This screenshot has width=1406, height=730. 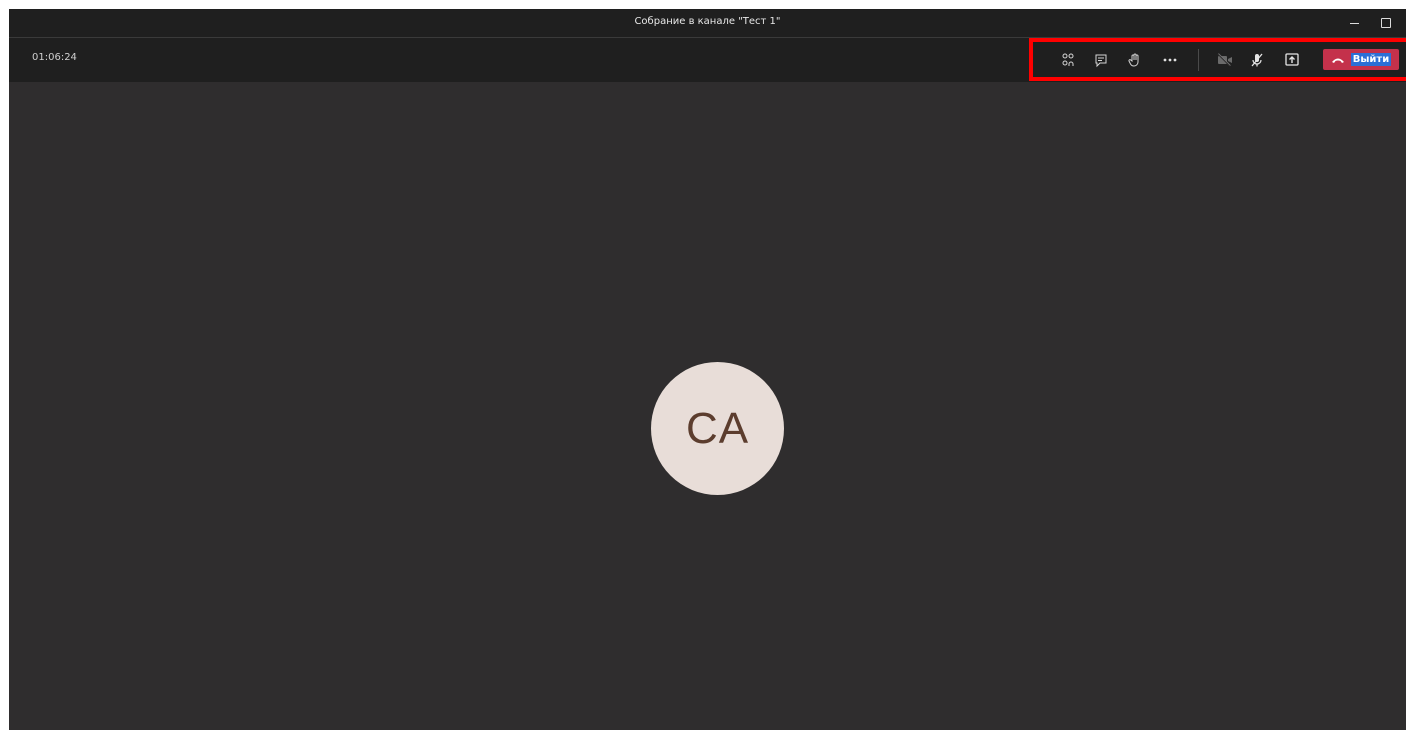 I want to click on hand-icon, so click(x=1133, y=60).